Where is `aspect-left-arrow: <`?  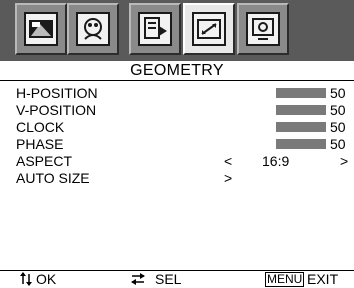
aspect-left-arrow: < is located at coordinates (228, 161).